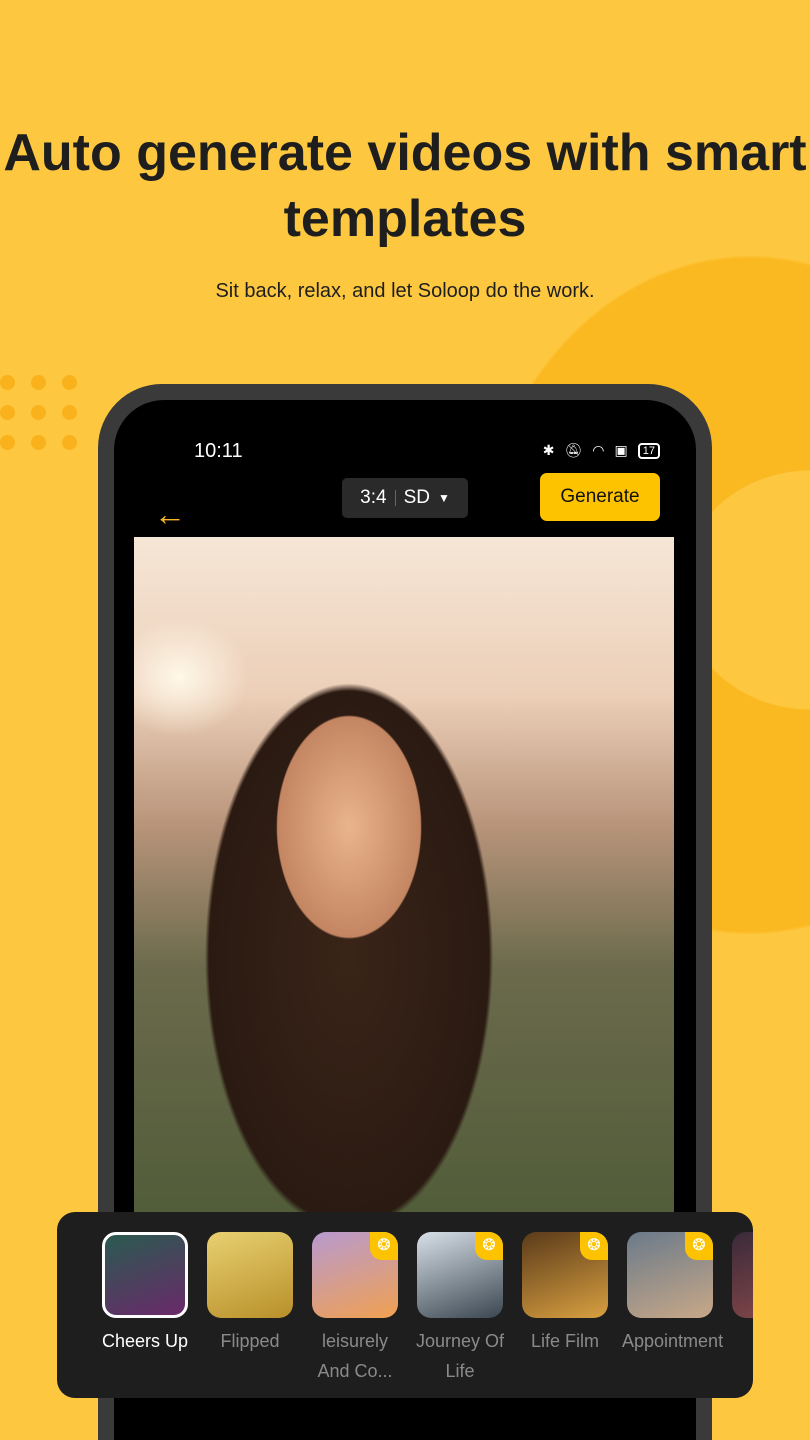 This screenshot has width=810, height=1440. I want to click on format-selector: 3:4 SD ▼, so click(405, 498).